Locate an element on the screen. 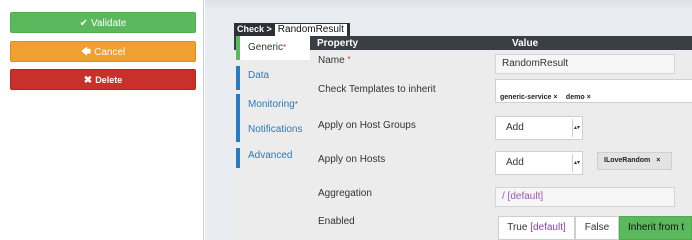  tab-label: Data is located at coordinates (259, 75).